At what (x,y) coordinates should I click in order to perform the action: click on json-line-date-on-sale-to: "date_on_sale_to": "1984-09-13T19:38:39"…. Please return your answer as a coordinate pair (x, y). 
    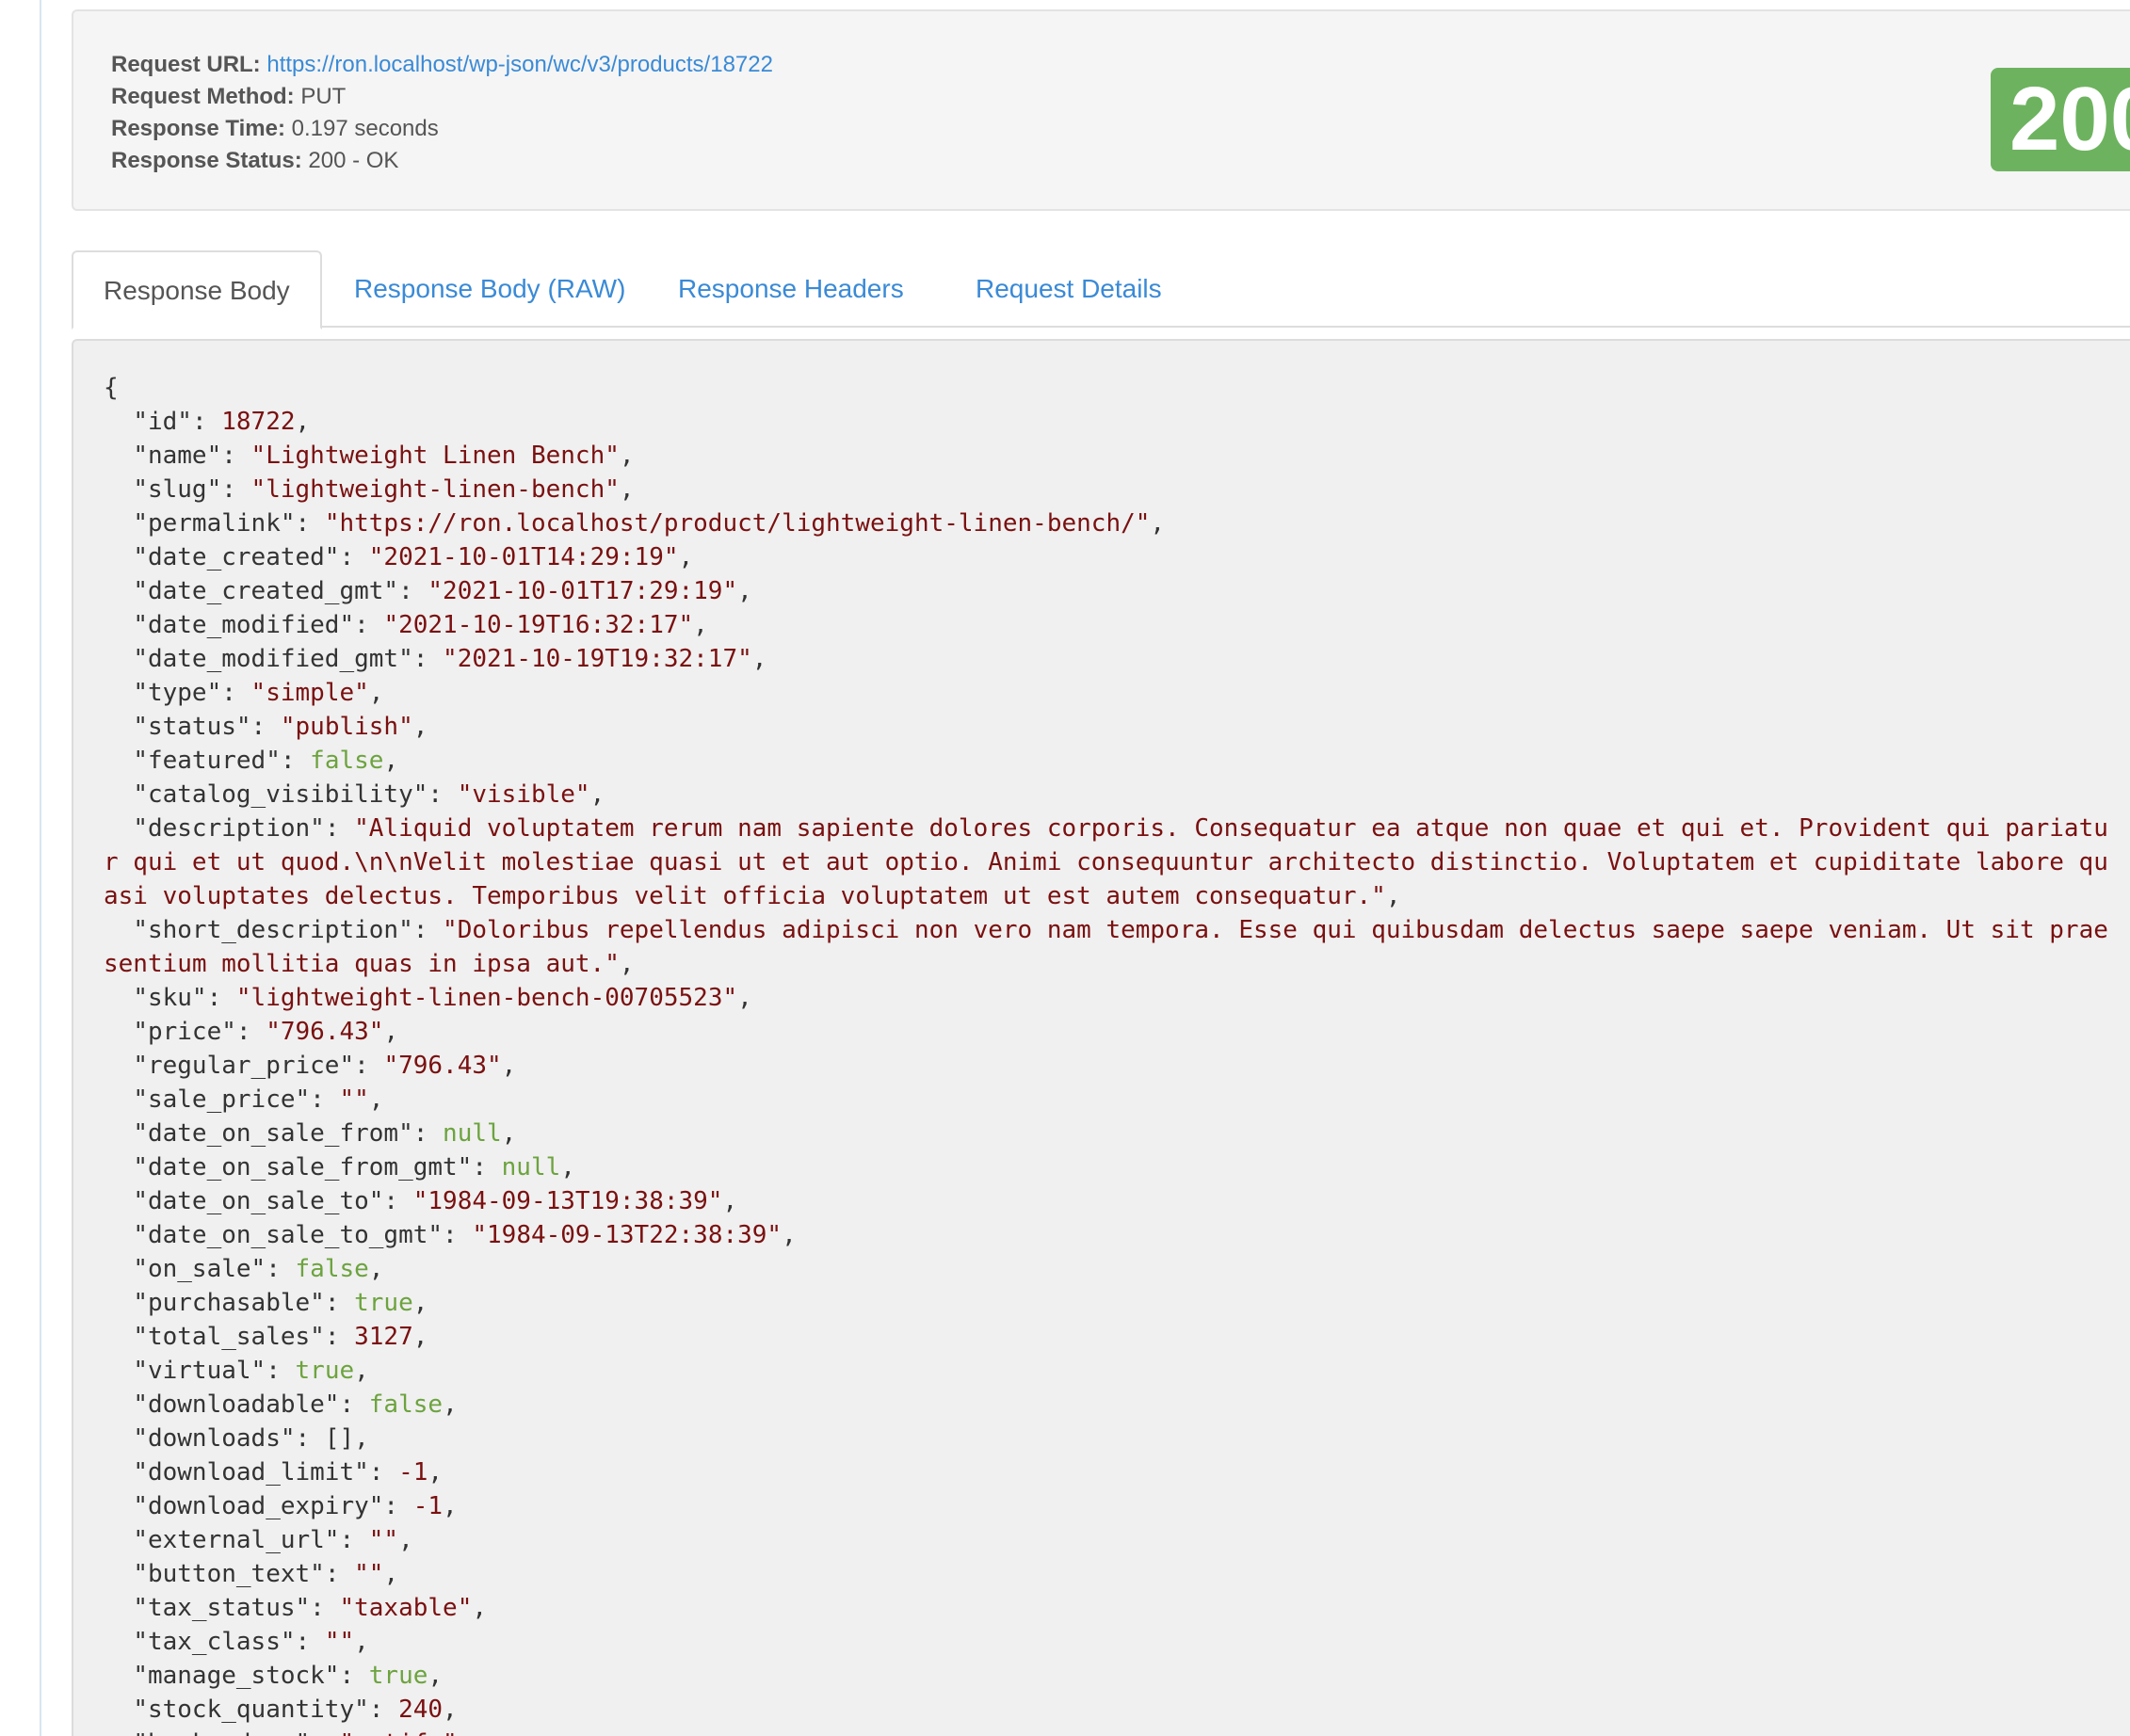
    Looking at the image, I should click on (435, 1201).